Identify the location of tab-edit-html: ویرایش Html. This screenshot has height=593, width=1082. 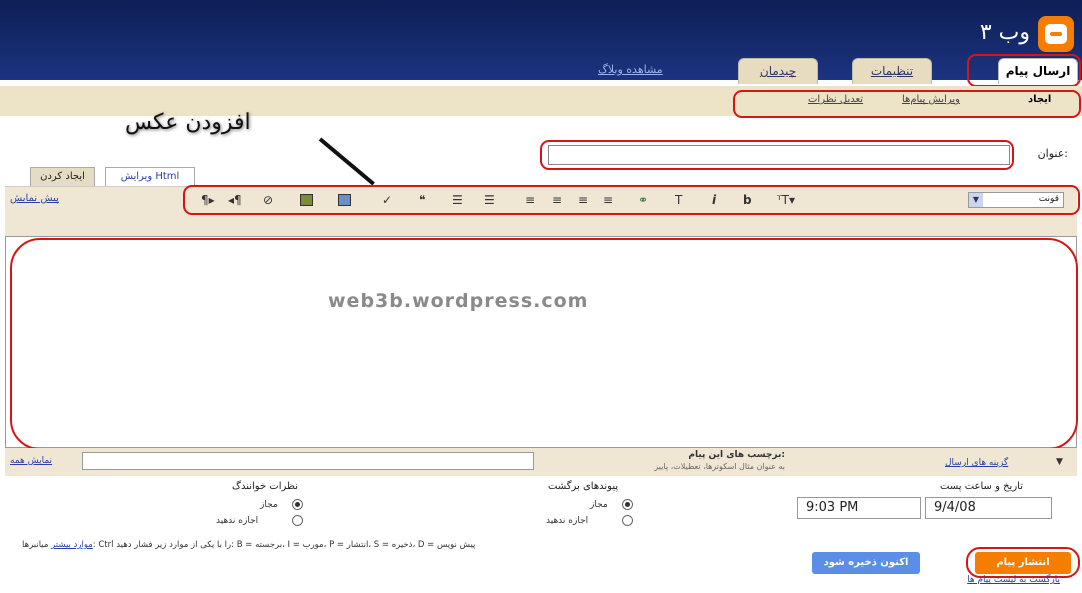
(150, 177).